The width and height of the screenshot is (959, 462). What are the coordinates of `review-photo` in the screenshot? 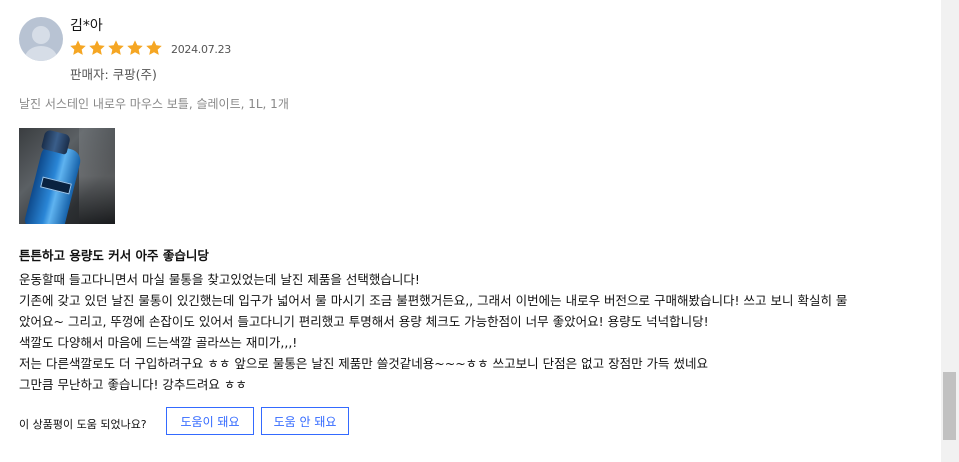 It's located at (67, 176).